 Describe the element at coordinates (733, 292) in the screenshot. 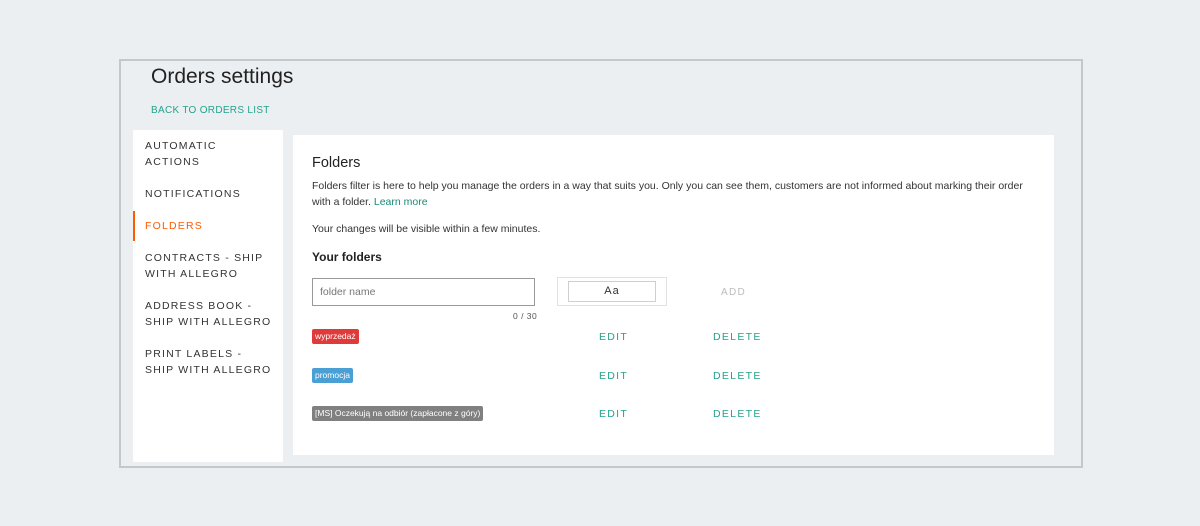

I see `add-folder-button: ADD` at that location.